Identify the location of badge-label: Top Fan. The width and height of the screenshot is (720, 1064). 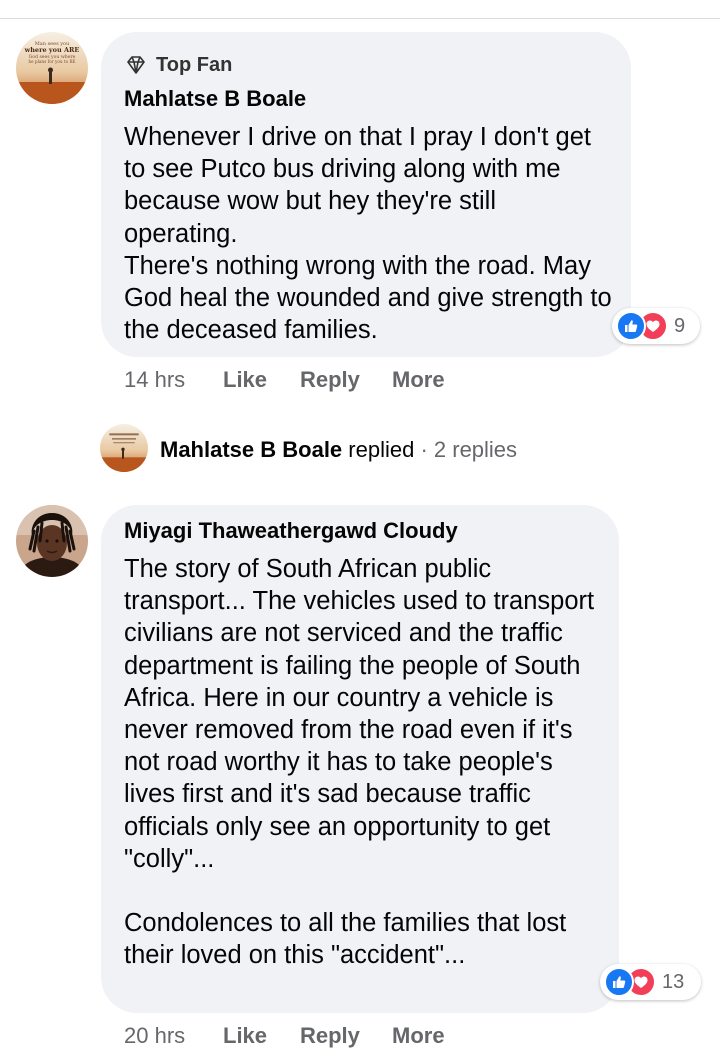
(194, 64).